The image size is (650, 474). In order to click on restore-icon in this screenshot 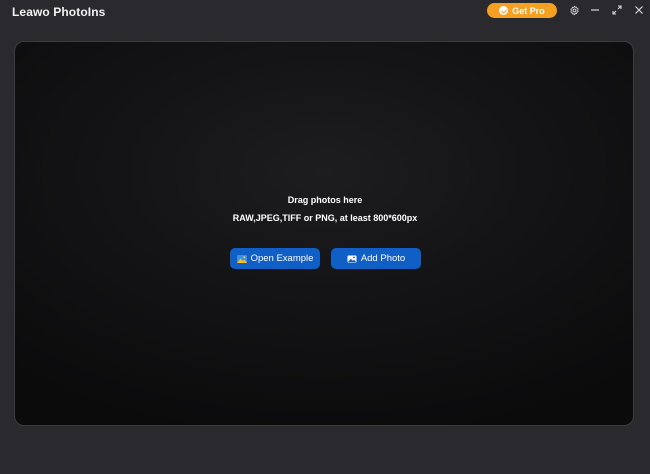, I will do `click(617, 10)`.